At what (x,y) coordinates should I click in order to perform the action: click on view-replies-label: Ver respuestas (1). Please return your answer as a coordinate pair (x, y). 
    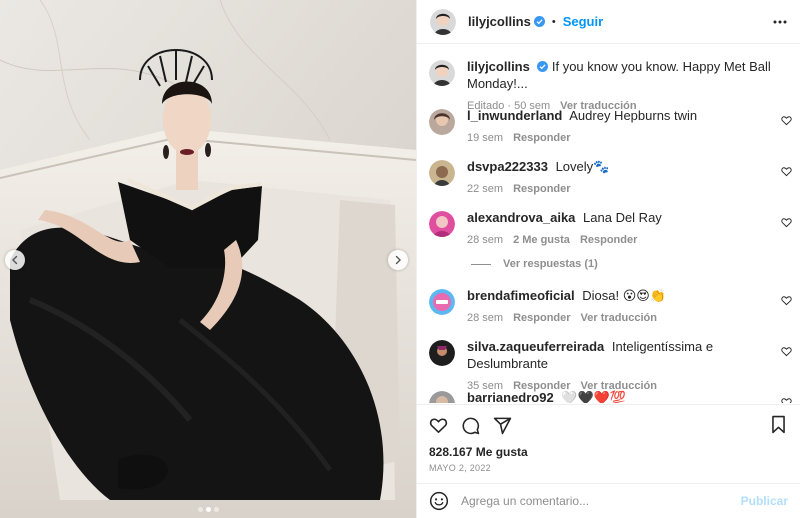
    Looking at the image, I should click on (550, 264).